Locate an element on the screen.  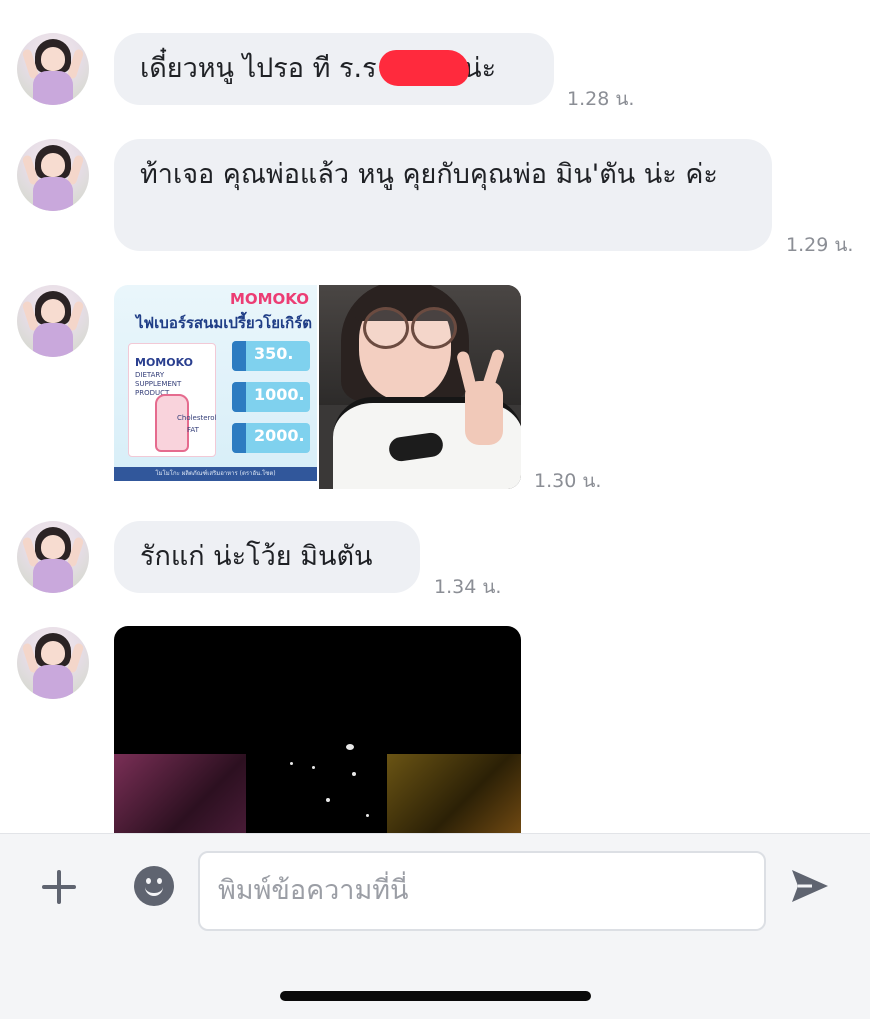
poster-brand: MOMOKO is located at coordinates (269, 299).